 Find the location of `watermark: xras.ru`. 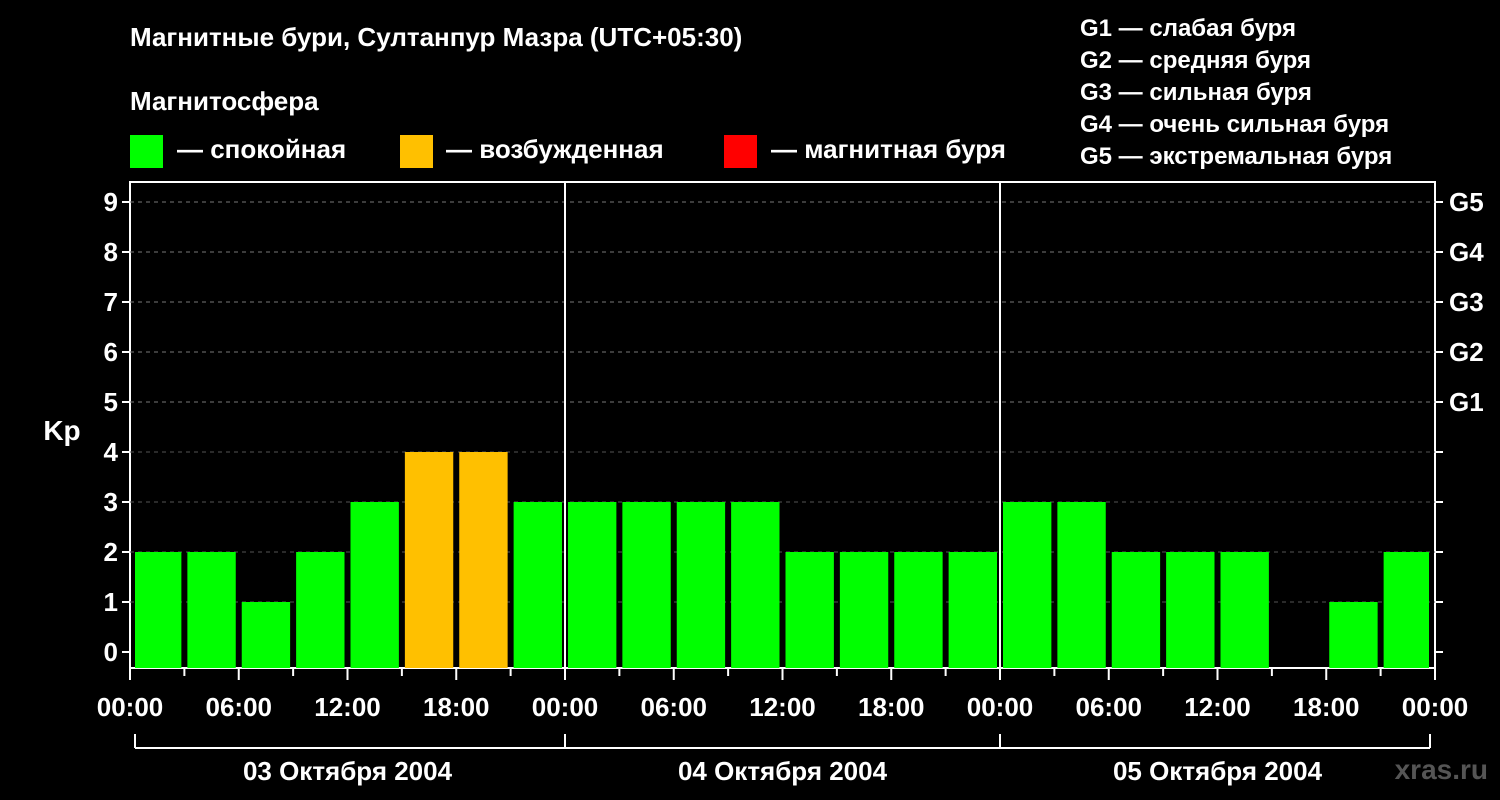

watermark: xras.ru is located at coordinates (1441, 769).